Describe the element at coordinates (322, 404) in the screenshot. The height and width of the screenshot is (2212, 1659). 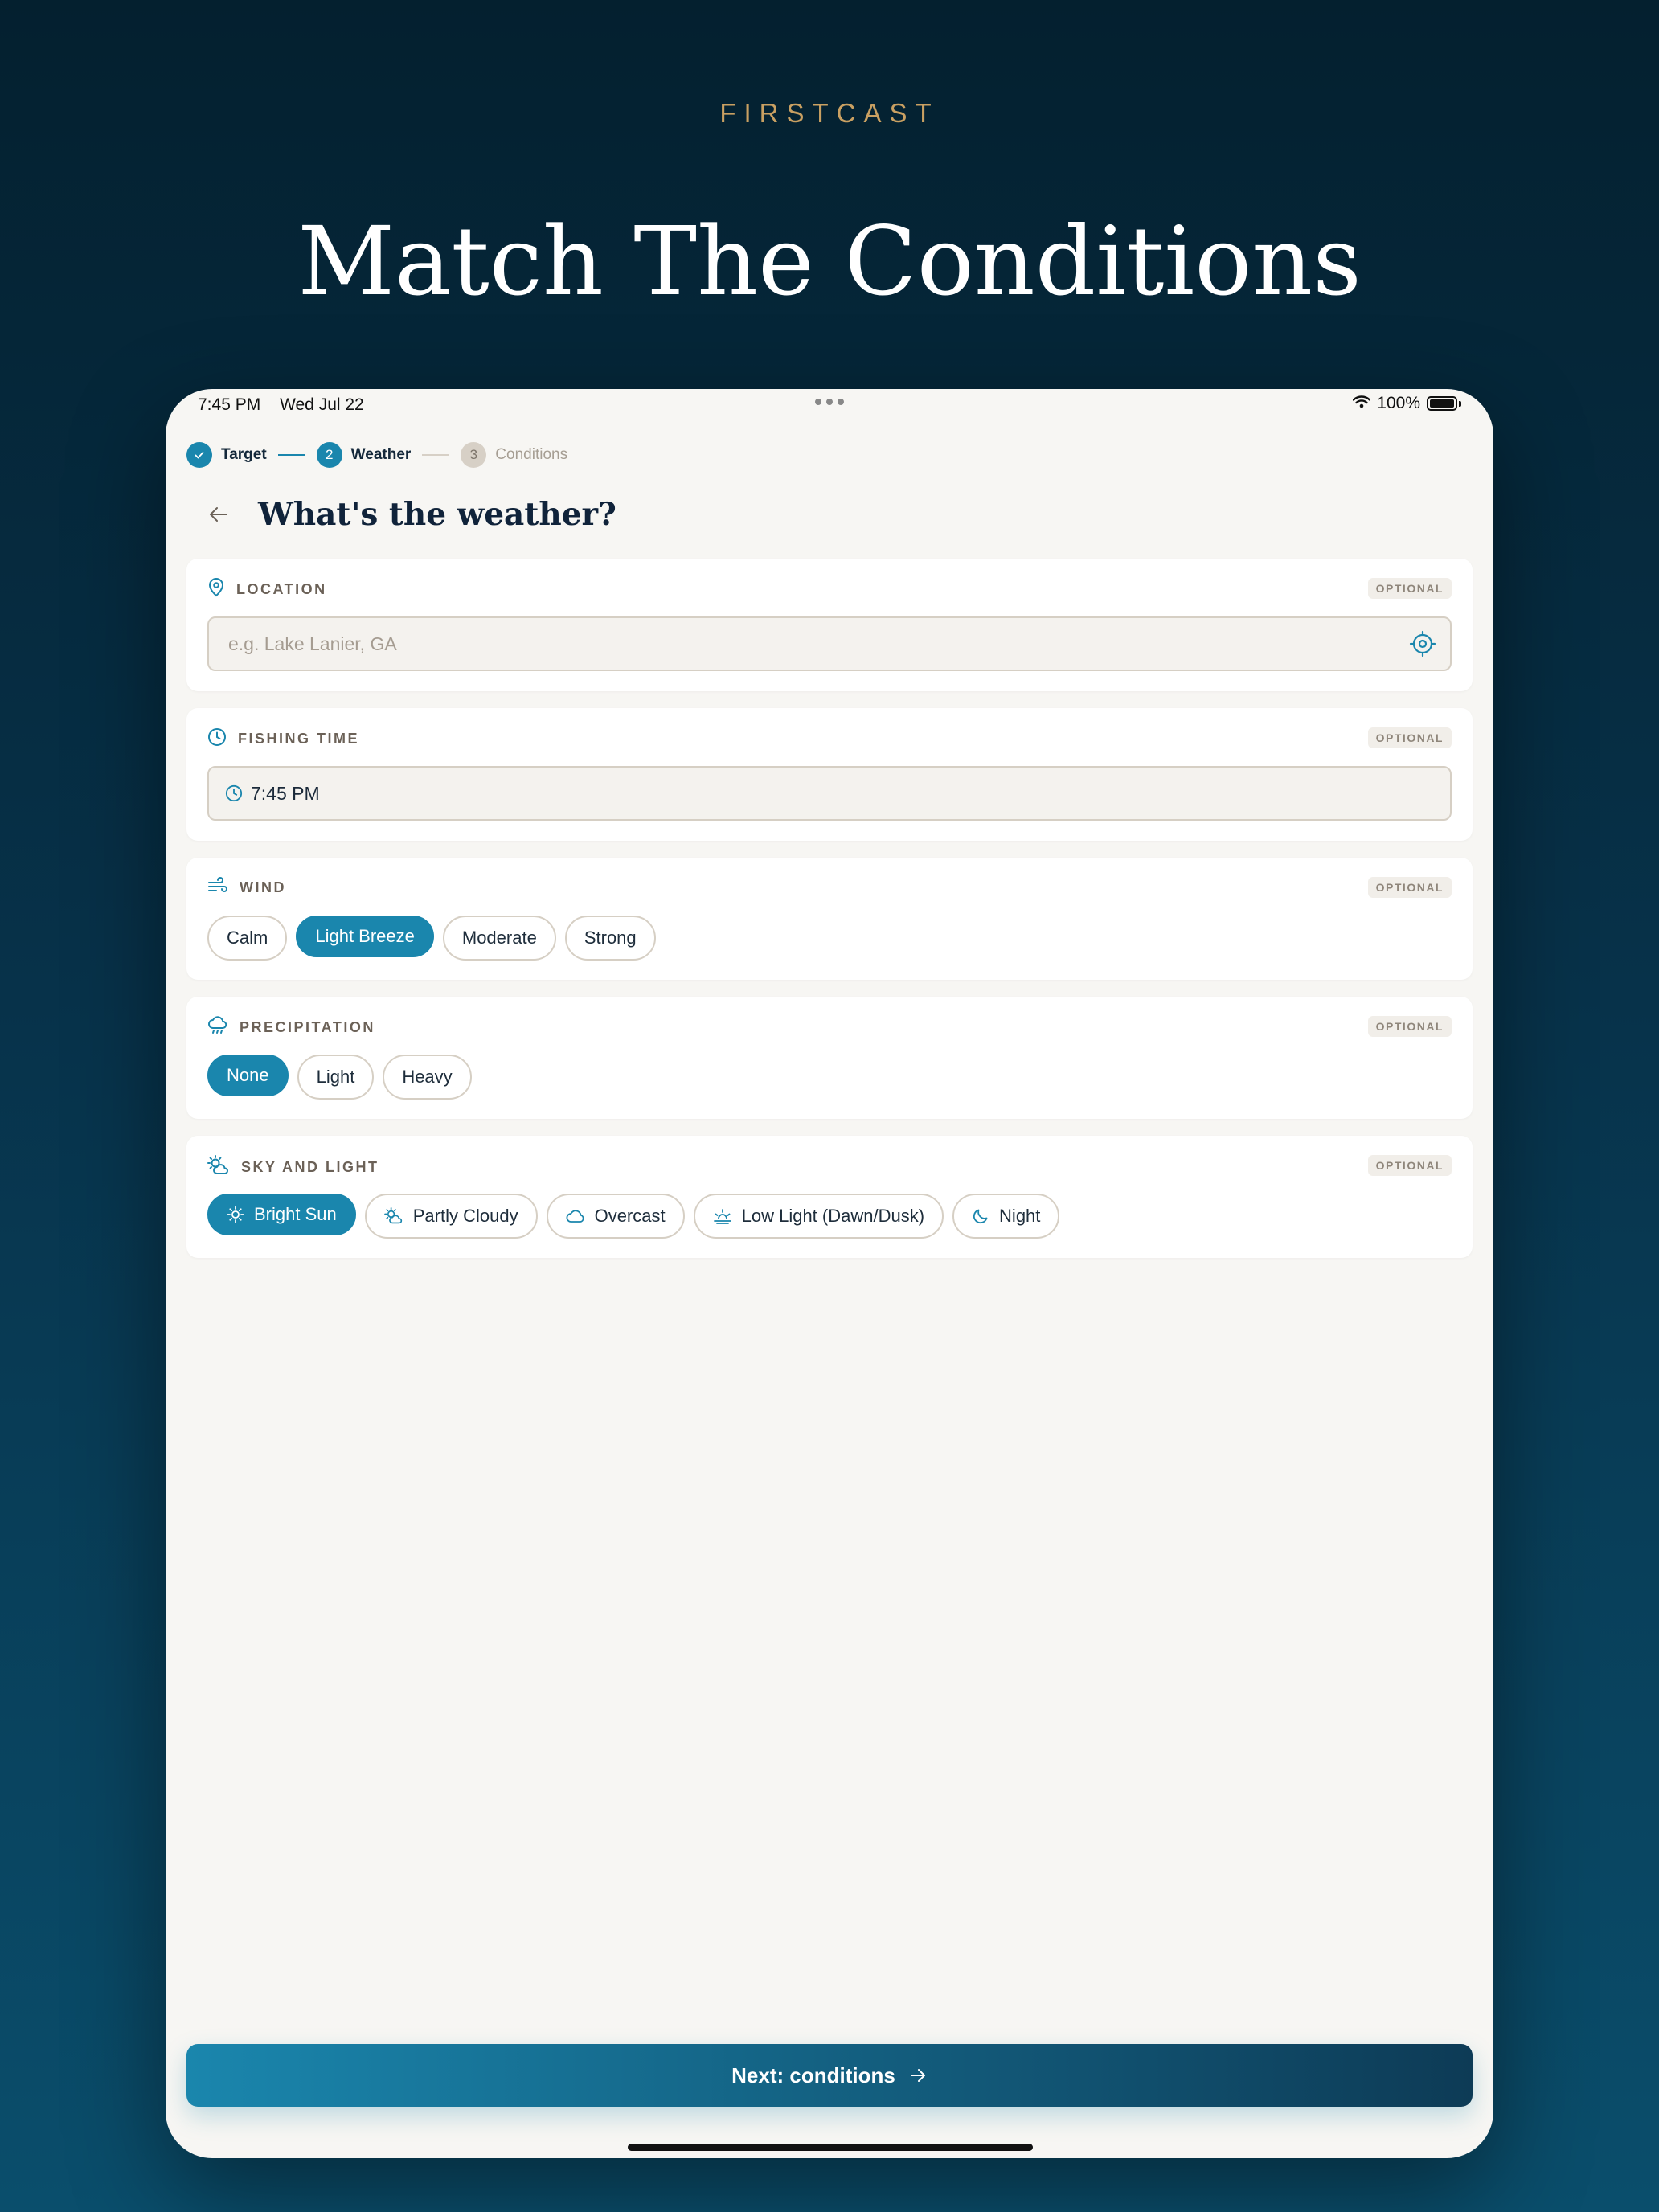
I see `status-date: Wed Jul 22` at that location.